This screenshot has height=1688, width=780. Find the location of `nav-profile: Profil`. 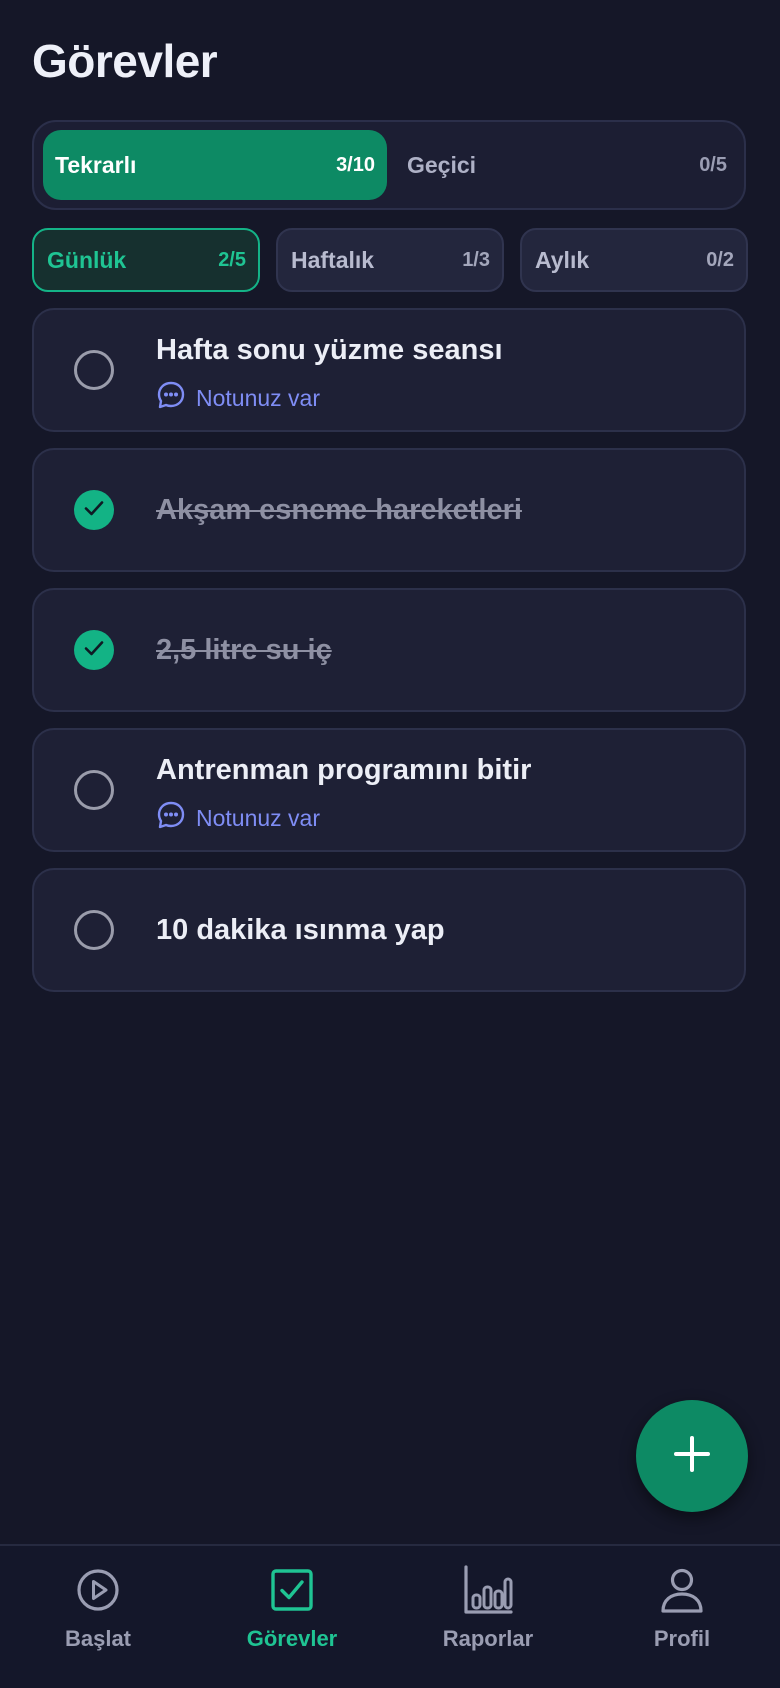

nav-profile: Profil is located at coordinates (682, 1619).